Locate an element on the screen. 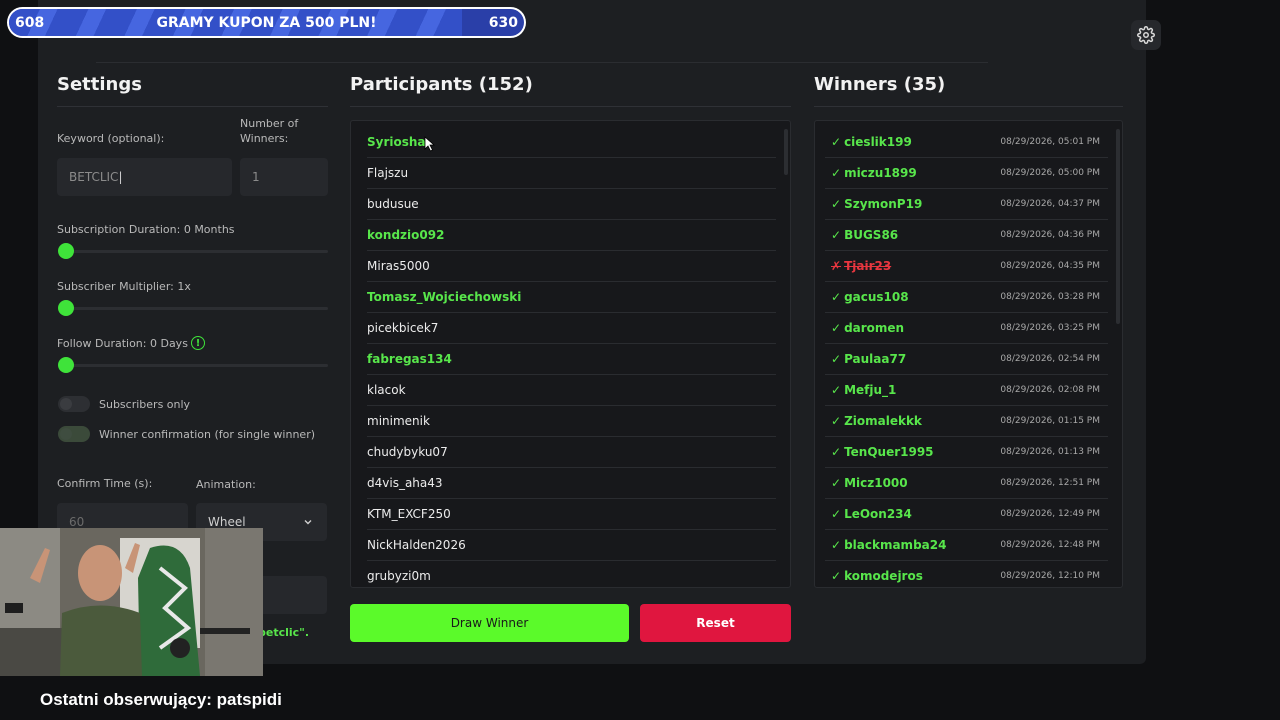  participant-row: picekbicek7 is located at coordinates (571, 328).